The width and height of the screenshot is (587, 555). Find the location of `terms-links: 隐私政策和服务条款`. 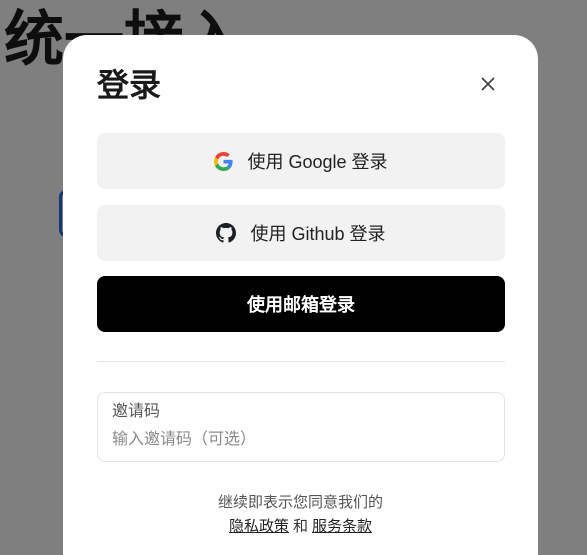

terms-links: 隐私政策和服务条款 is located at coordinates (300, 527).